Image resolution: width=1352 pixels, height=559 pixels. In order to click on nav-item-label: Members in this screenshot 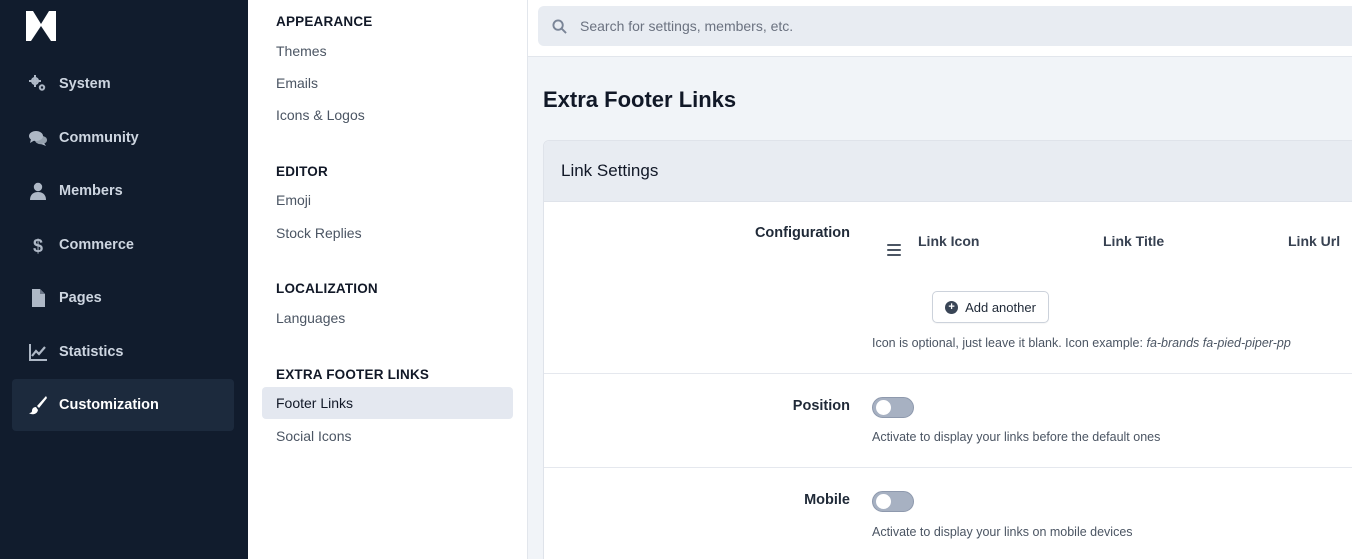, I will do `click(91, 191)`.